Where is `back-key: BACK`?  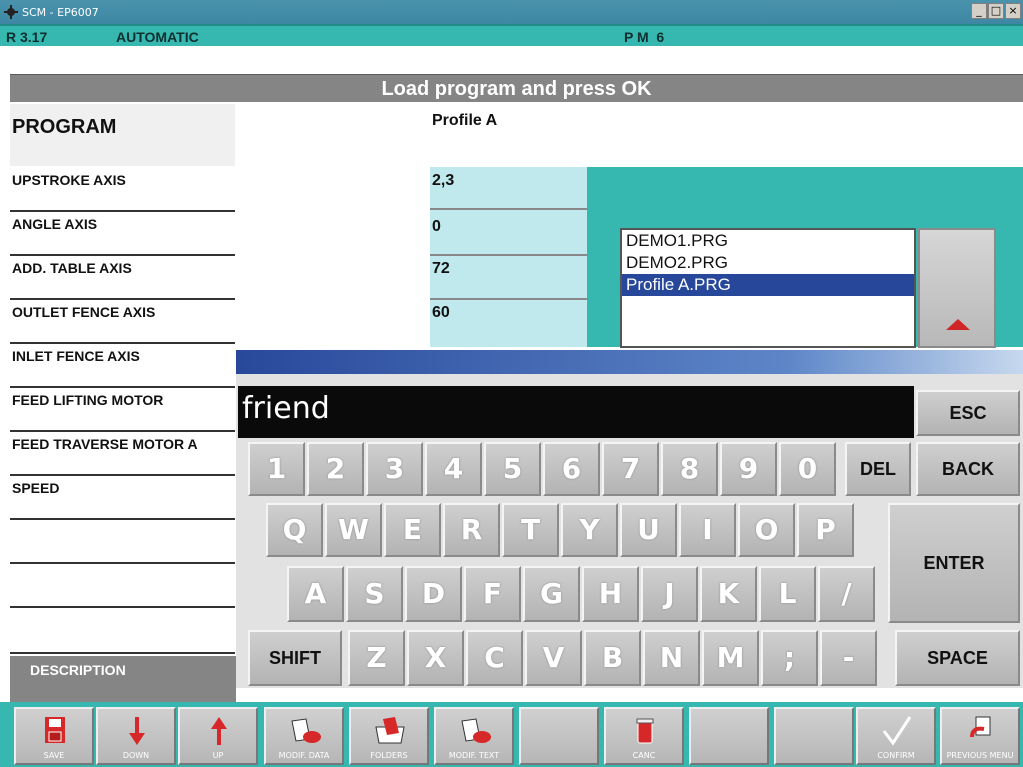
back-key: BACK is located at coordinates (968, 469).